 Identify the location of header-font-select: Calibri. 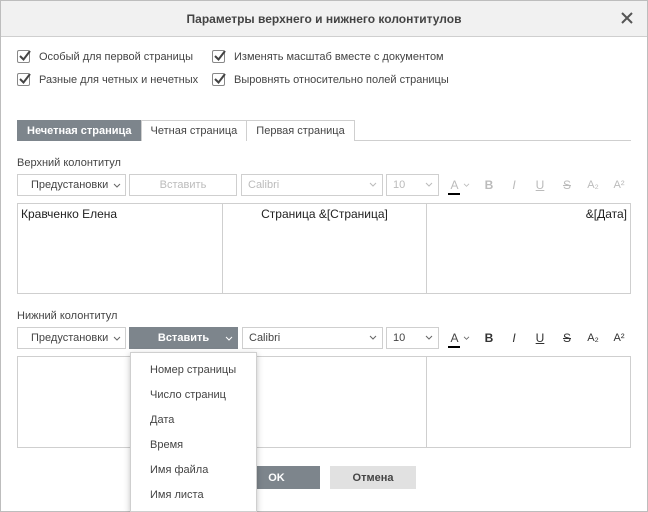
(312, 185).